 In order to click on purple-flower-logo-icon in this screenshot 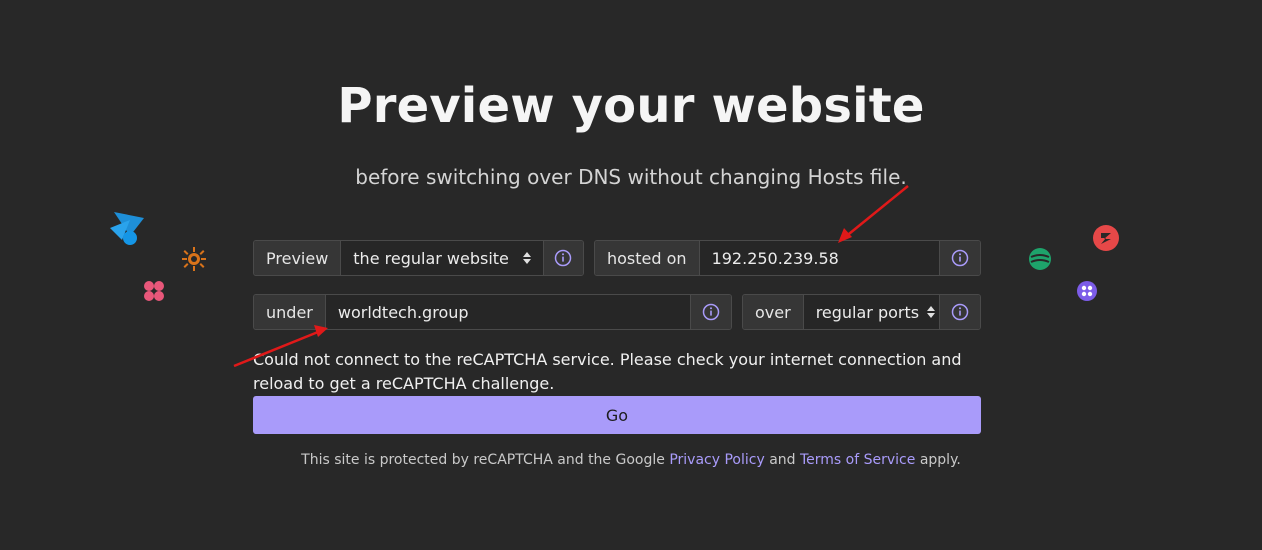, I will do `click(1087, 291)`.